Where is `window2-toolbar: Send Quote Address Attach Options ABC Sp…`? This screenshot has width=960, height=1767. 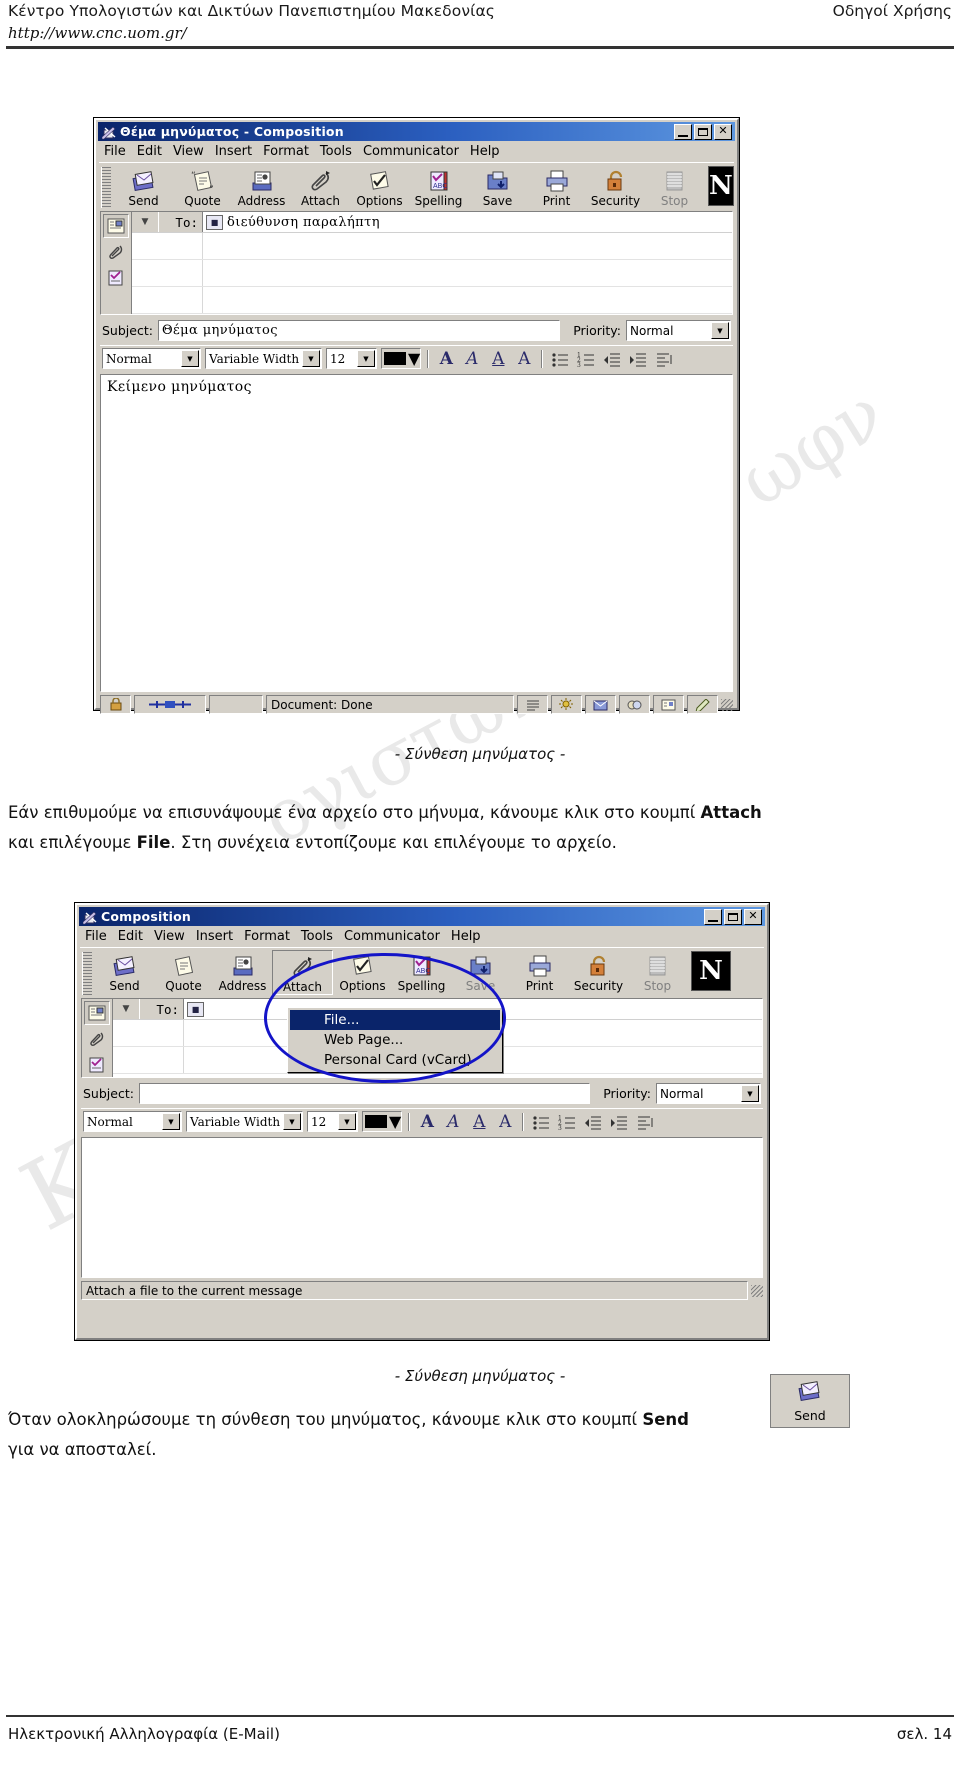 window2-toolbar: Send Quote Address Attach Options ABC Sp… is located at coordinates (422, 971).